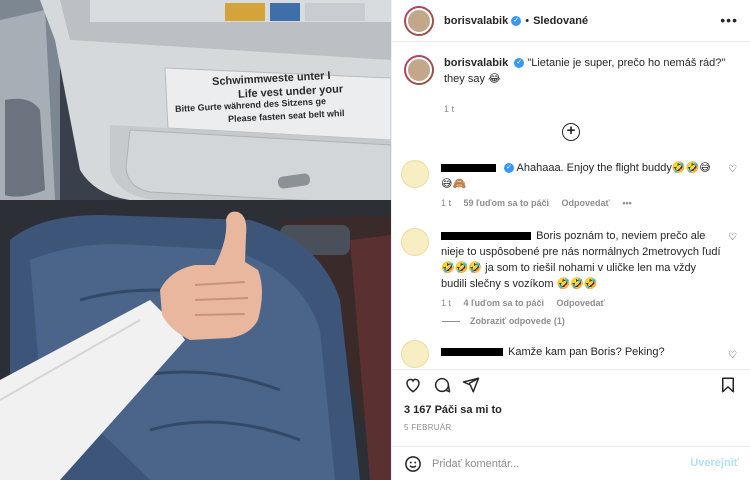  What do you see at coordinates (571, 132) in the screenshot?
I see `load-more-comments-icon: +` at bounding box center [571, 132].